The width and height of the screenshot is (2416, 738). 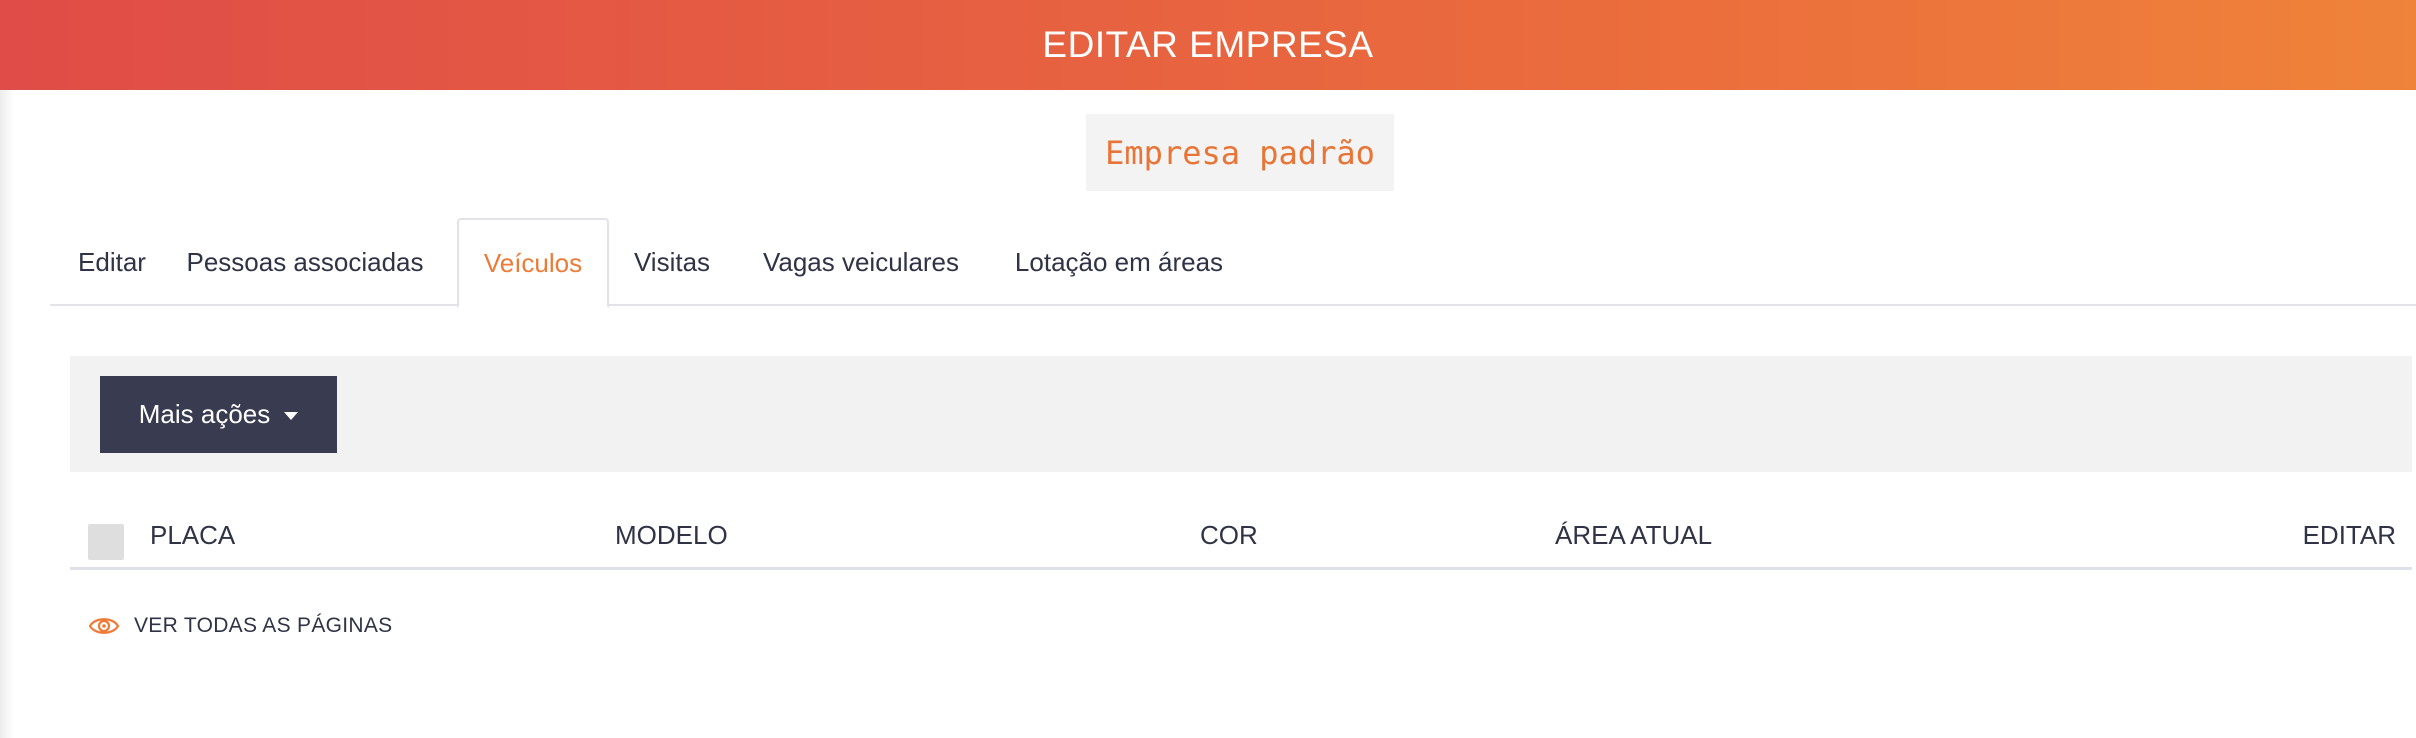 I want to click on vehicles-table-header: PLACA MODELO COR ÁREA ATUAL EDITAR, so click(x=1241, y=535).